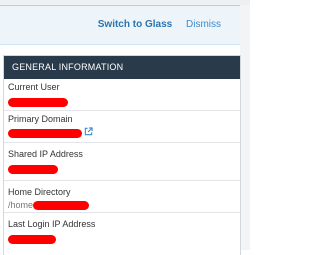 The width and height of the screenshot is (320, 255). Describe the element at coordinates (122, 162) in the screenshot. I see `info-row-shared-ip: Shared IP Address` at that location.